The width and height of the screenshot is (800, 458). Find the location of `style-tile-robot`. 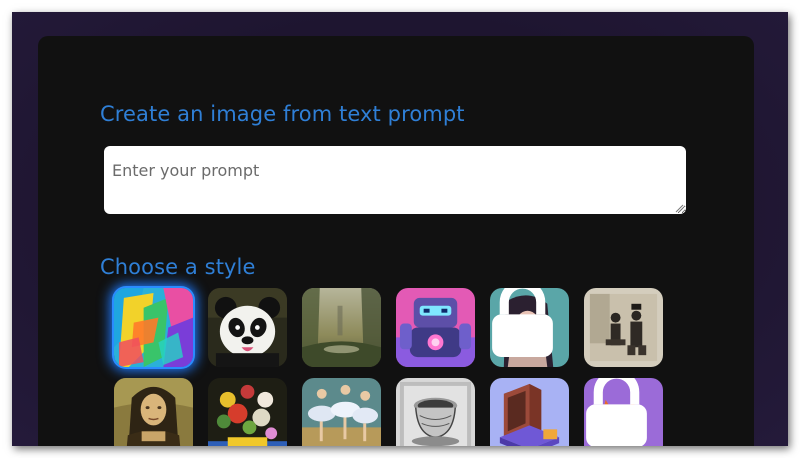

style-tile-robot is located at coordinates (435, 327).